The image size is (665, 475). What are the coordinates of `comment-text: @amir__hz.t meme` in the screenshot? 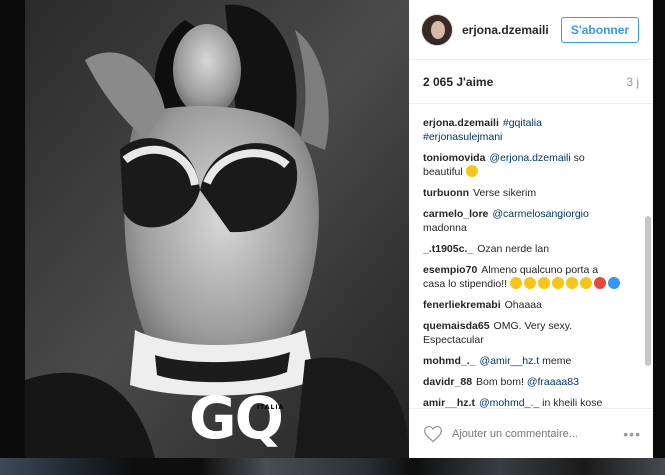 It's located at (525, 361).